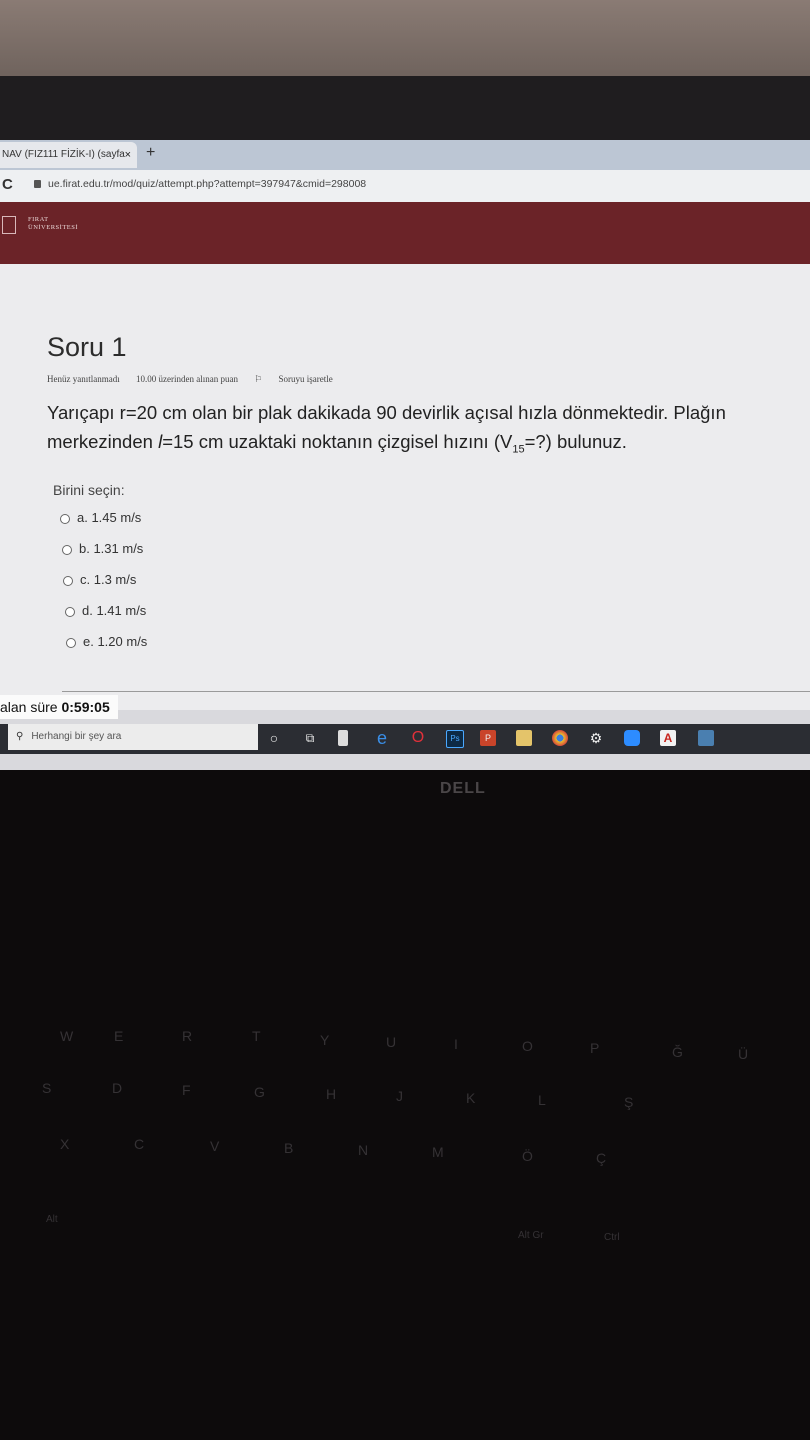  What do you see at coordinates (259, 1092) in the screenshot?
I see `key-g: G` at bounding box center [259, 1092].